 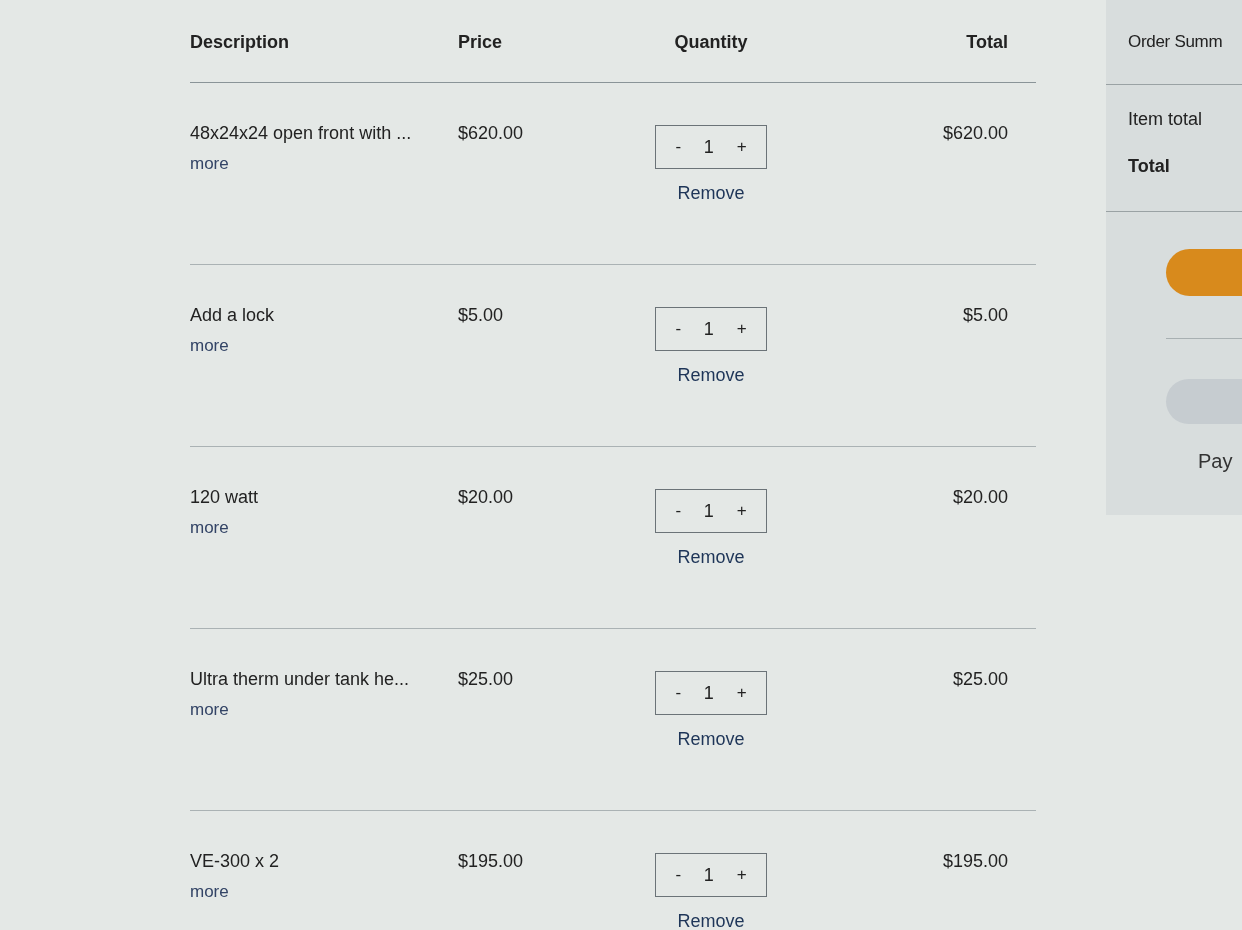 I want to click on item-price: $195.00, so click(x=491, y=861).